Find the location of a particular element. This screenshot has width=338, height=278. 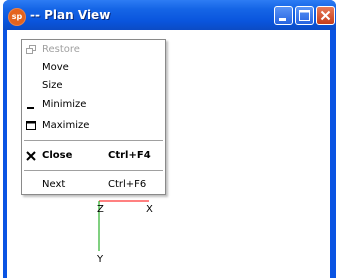

menu-item-label: Move is located at coordinates (55, 67).